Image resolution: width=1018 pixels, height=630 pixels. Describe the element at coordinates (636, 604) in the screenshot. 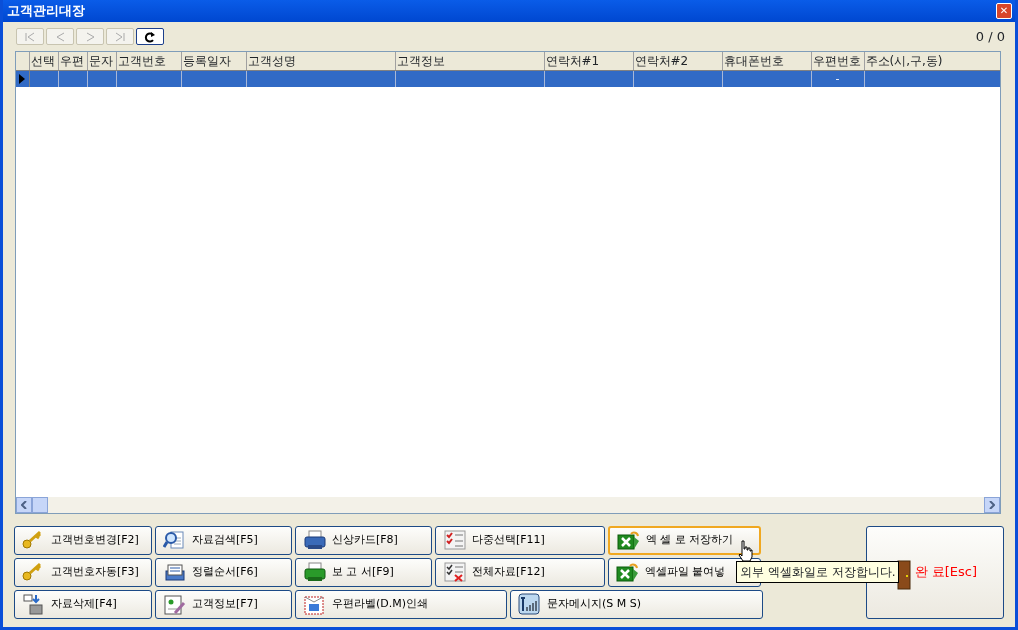

I see `function-button: 문자메시지(S M S)` at that location.